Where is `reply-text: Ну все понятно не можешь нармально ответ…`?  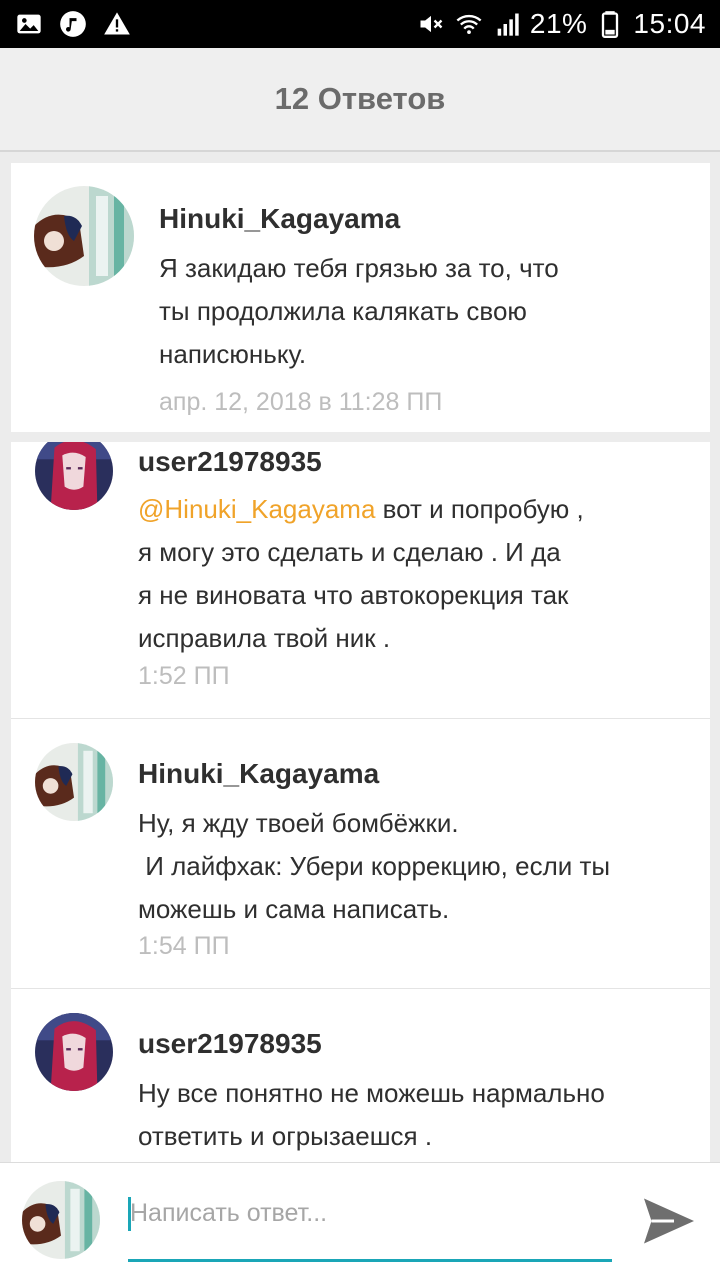
reply-text: Ну все понятно не можешь нармально ответ… is located at coordinates (371, 1115).